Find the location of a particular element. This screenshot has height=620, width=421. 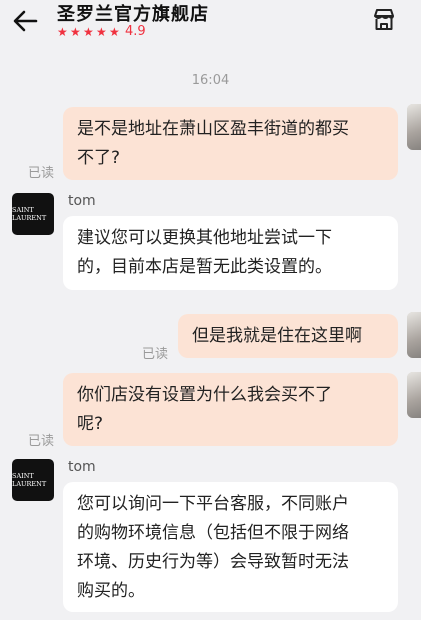

message-bubble-sent: 是不是地址在萧山区盈丰街道的都买 不了? is located at coordinates (230, 143).